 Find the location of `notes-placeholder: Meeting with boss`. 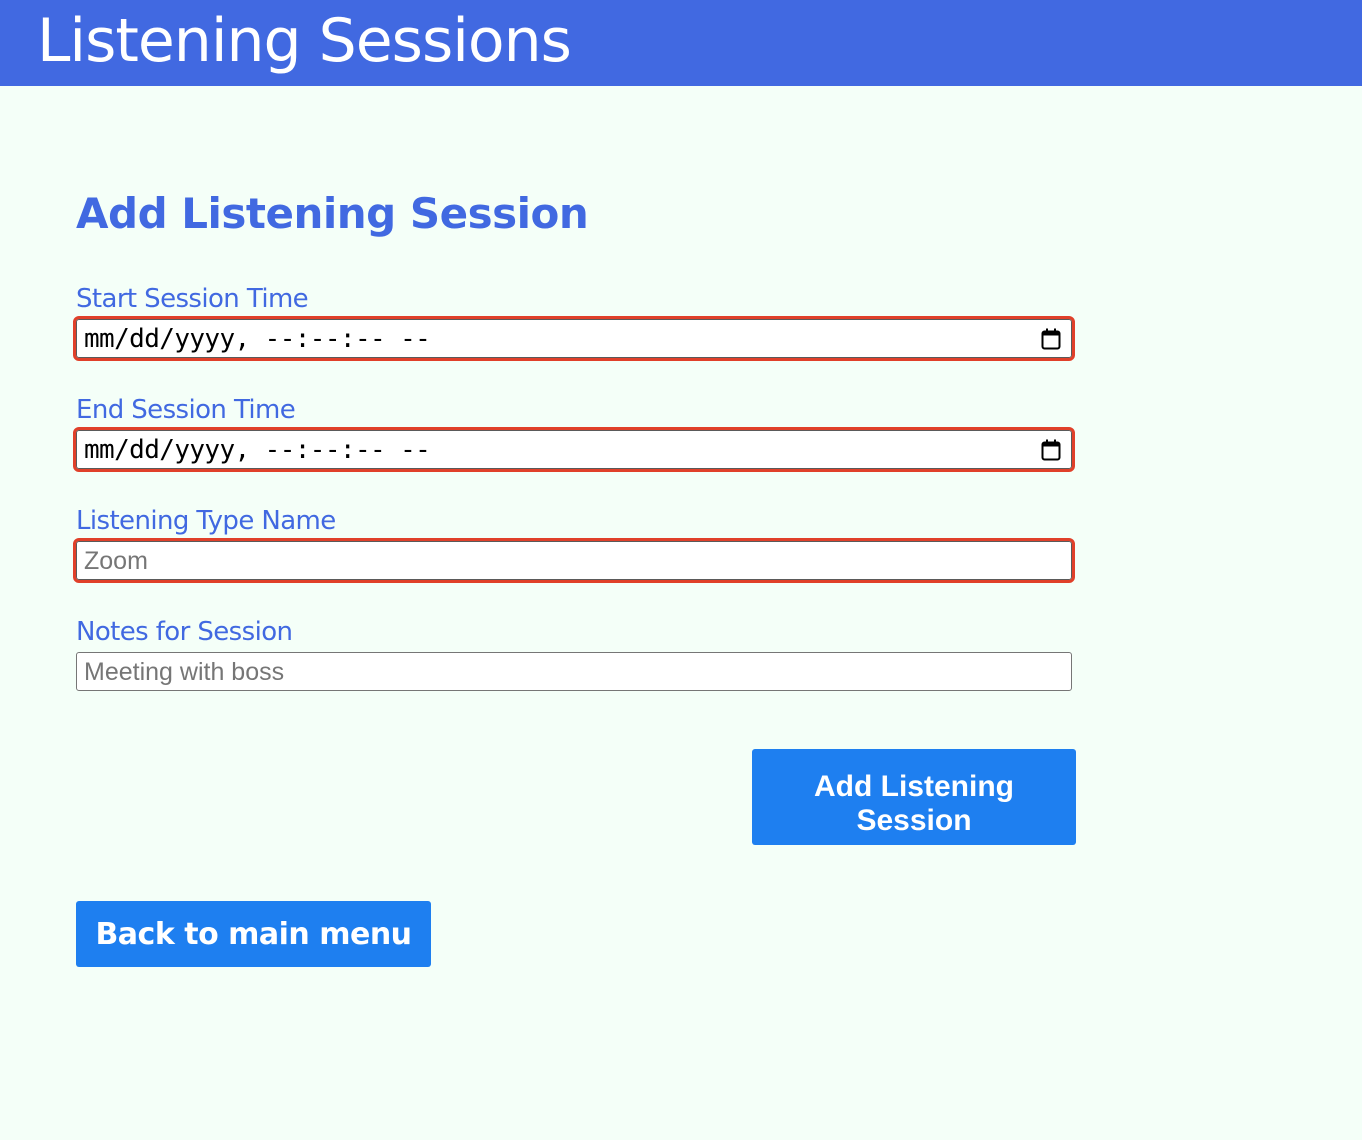

notes-placeholder: Meeting with boss is located at coordinates (184, 672).